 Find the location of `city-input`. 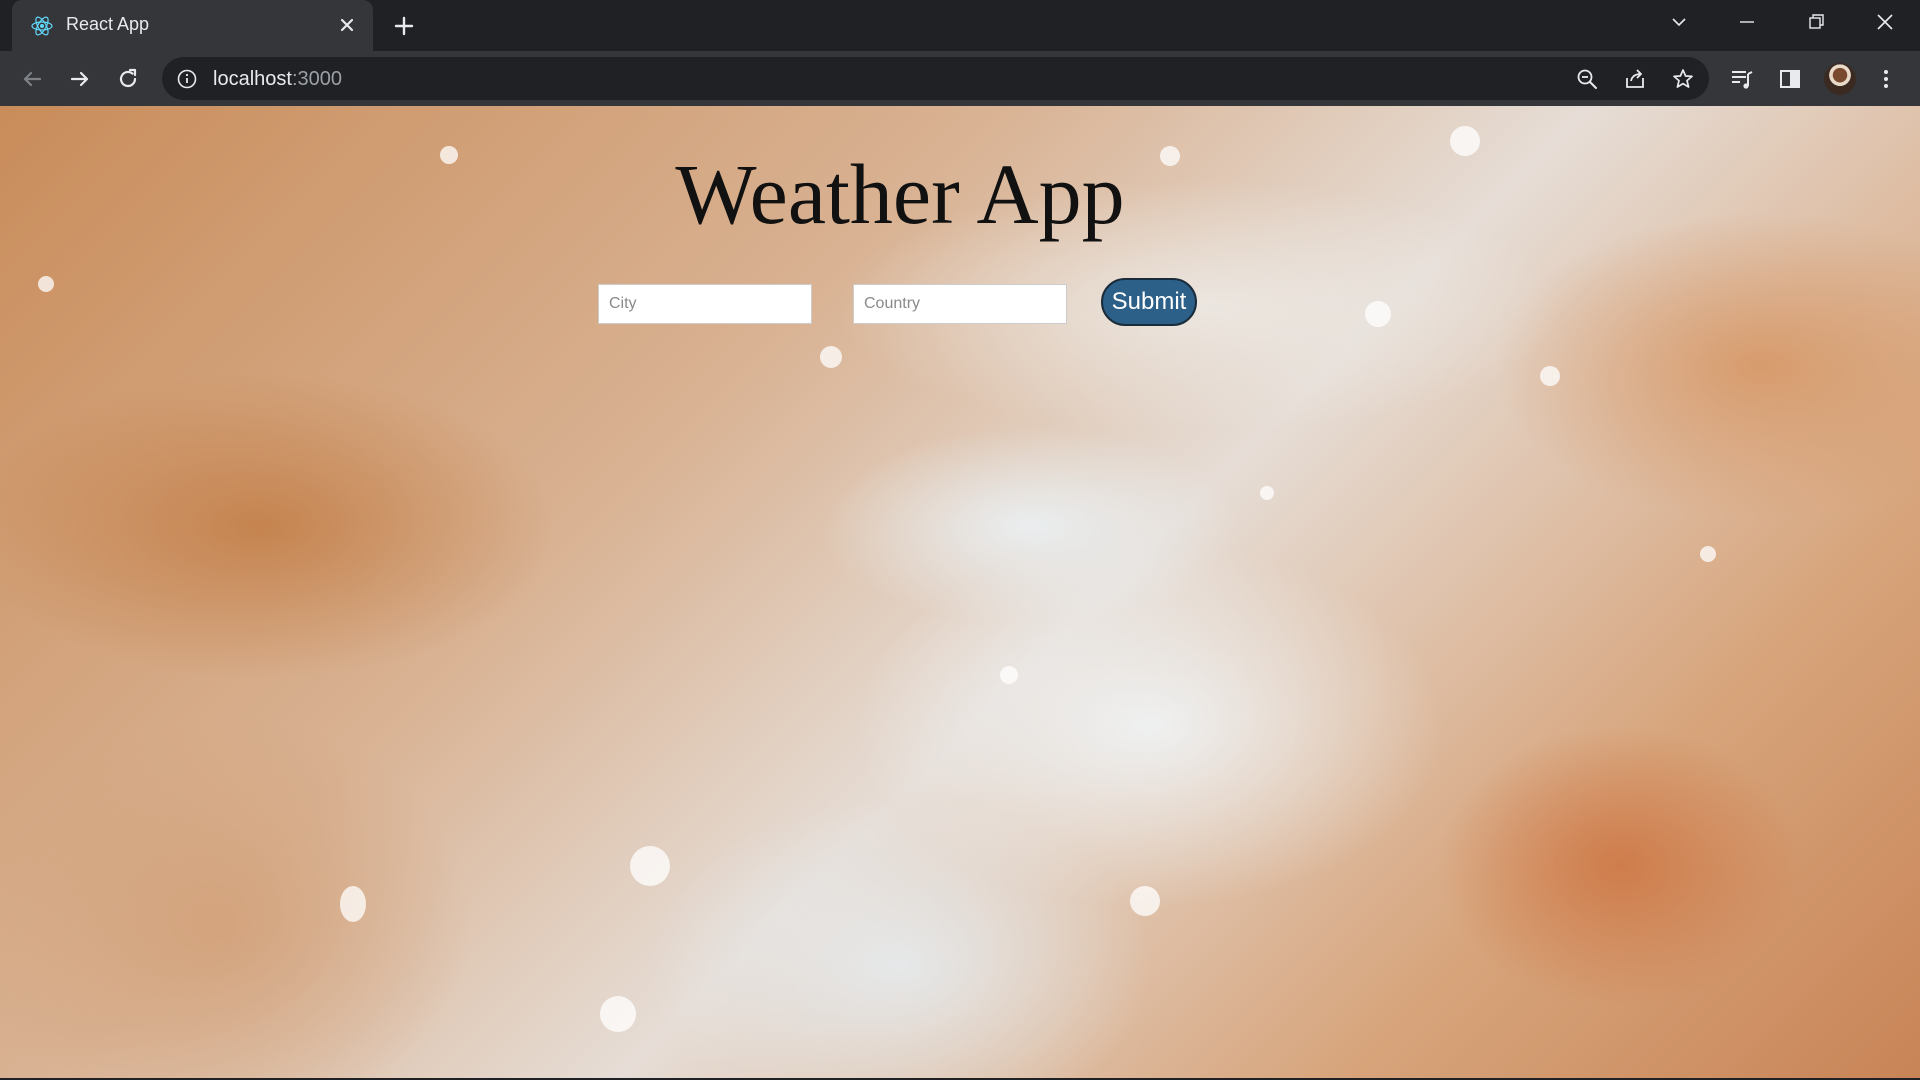

city-input is located at coordinates (705, 304).